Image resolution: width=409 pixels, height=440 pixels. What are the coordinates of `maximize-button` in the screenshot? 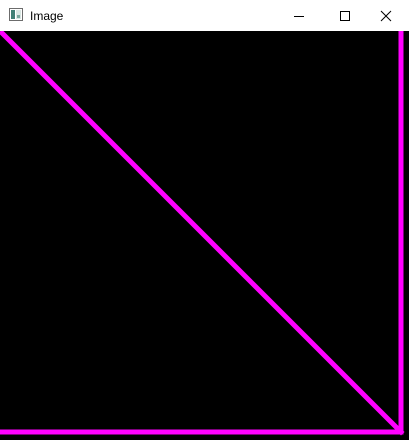 It's located at (345, 15).